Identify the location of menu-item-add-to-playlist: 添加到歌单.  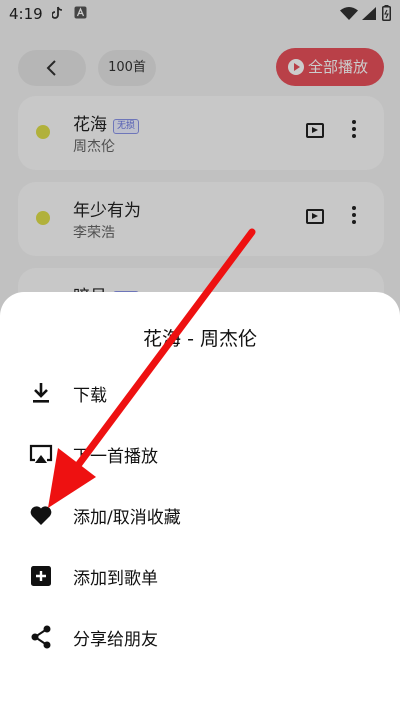
(200, 575).